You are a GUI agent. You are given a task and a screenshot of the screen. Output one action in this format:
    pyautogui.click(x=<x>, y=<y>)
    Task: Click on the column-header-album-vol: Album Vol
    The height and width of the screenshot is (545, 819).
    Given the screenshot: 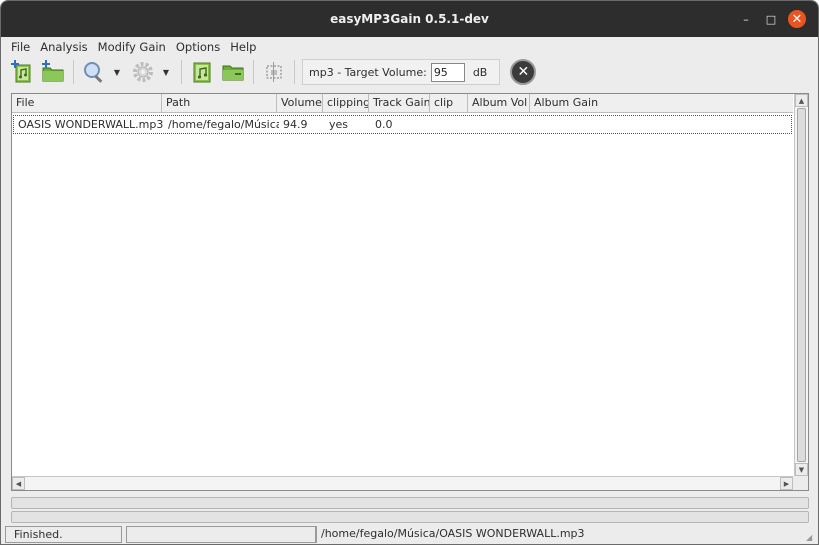 What is the action you would take?
    pyautogui.click(x=499, y=103)
    